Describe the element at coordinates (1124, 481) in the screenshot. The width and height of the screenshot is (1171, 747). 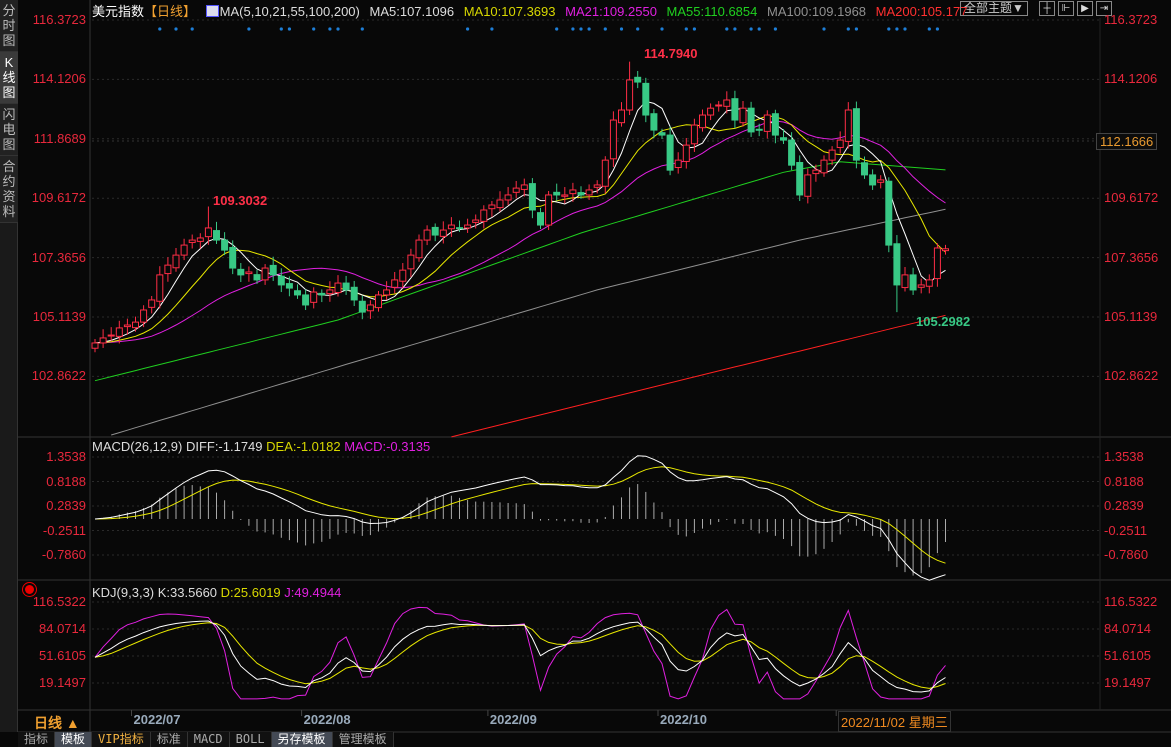
I see `macd-axis-label-right: 0.8188` at that location.